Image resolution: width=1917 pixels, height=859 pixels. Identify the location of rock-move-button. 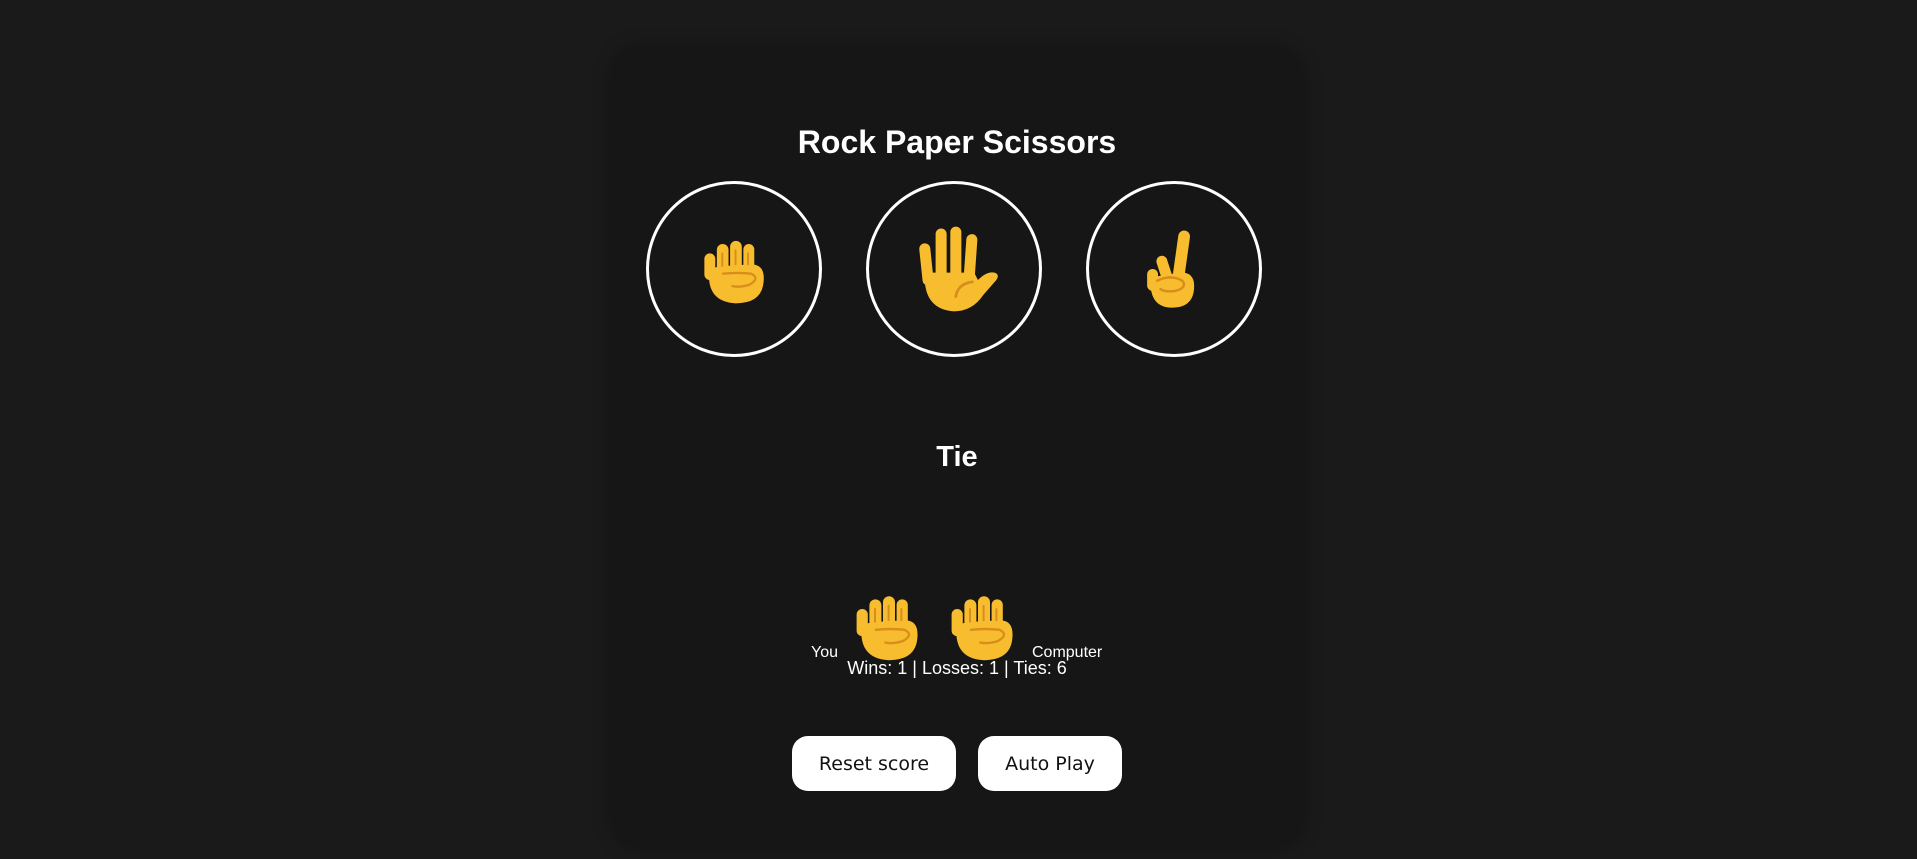
(734, 269).